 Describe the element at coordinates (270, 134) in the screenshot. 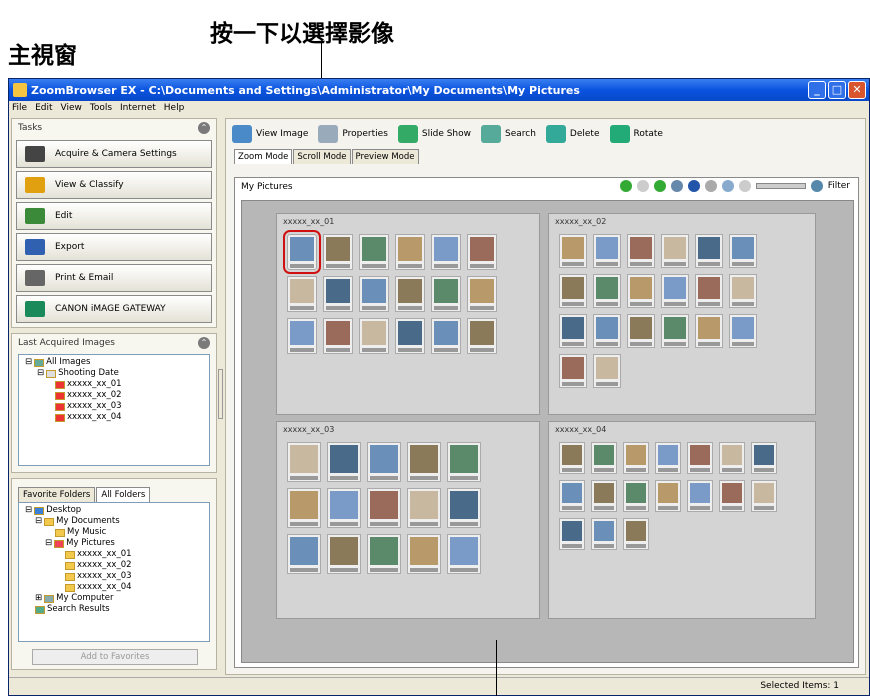

I see `view-image-button: View Image` at that location.